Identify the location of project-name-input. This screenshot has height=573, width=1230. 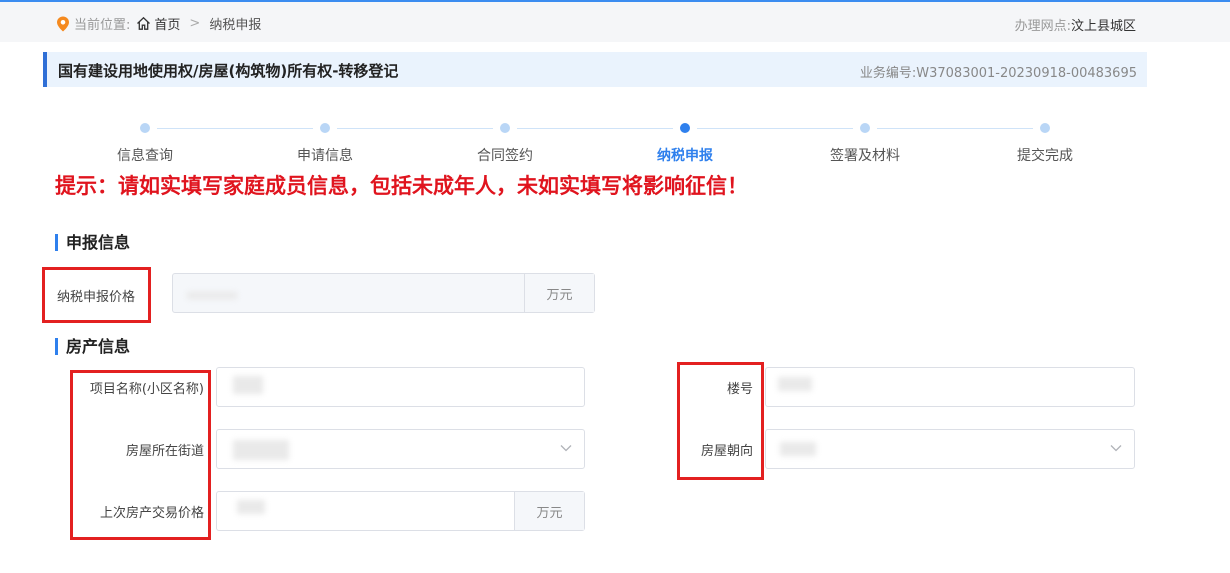
(400, 387).